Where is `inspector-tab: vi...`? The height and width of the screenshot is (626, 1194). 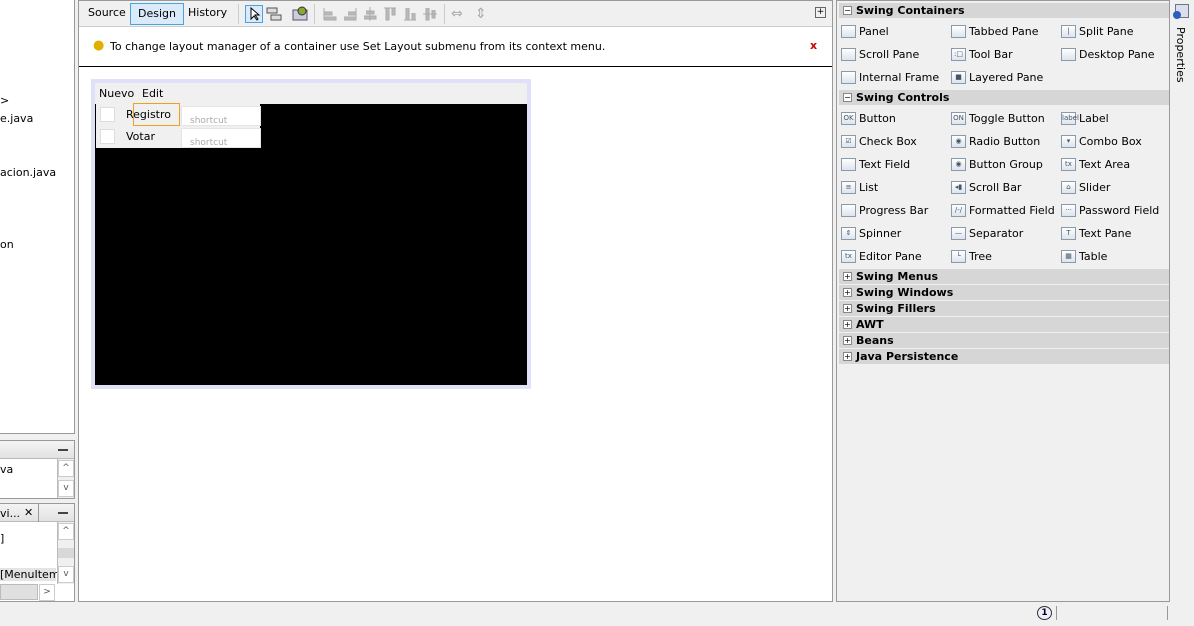 inspector-tab: vi... is located at coordinates (10, 513).